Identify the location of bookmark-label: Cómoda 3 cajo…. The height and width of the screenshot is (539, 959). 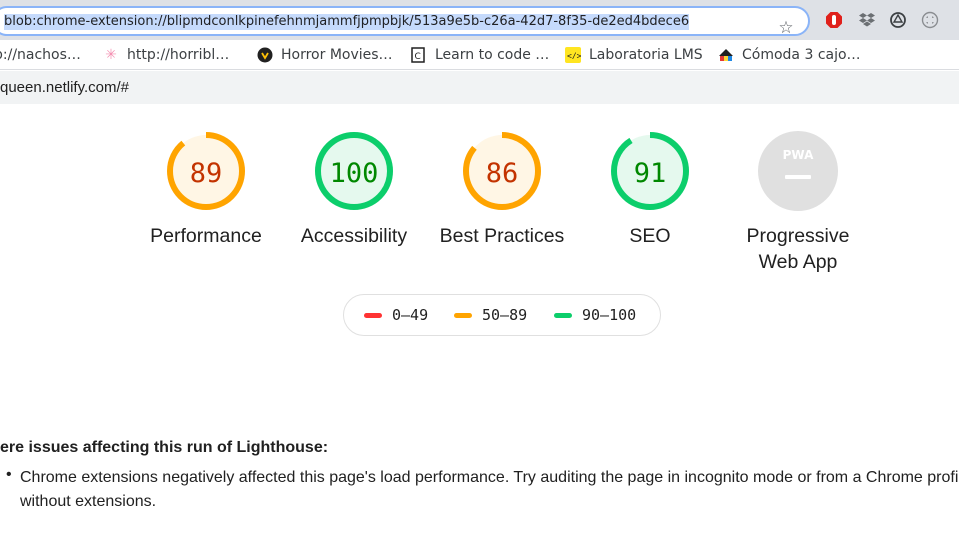
(801, 55).